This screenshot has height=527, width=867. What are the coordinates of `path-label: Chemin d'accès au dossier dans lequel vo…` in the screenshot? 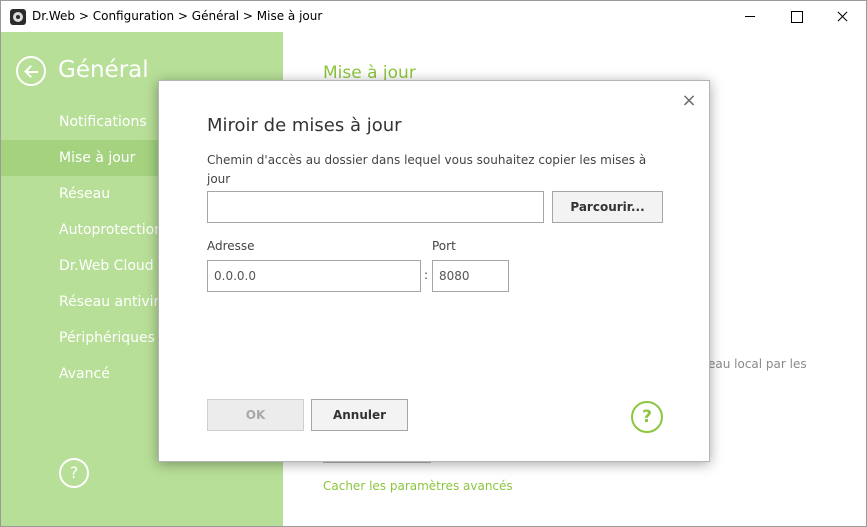 It's located at (427, 169).